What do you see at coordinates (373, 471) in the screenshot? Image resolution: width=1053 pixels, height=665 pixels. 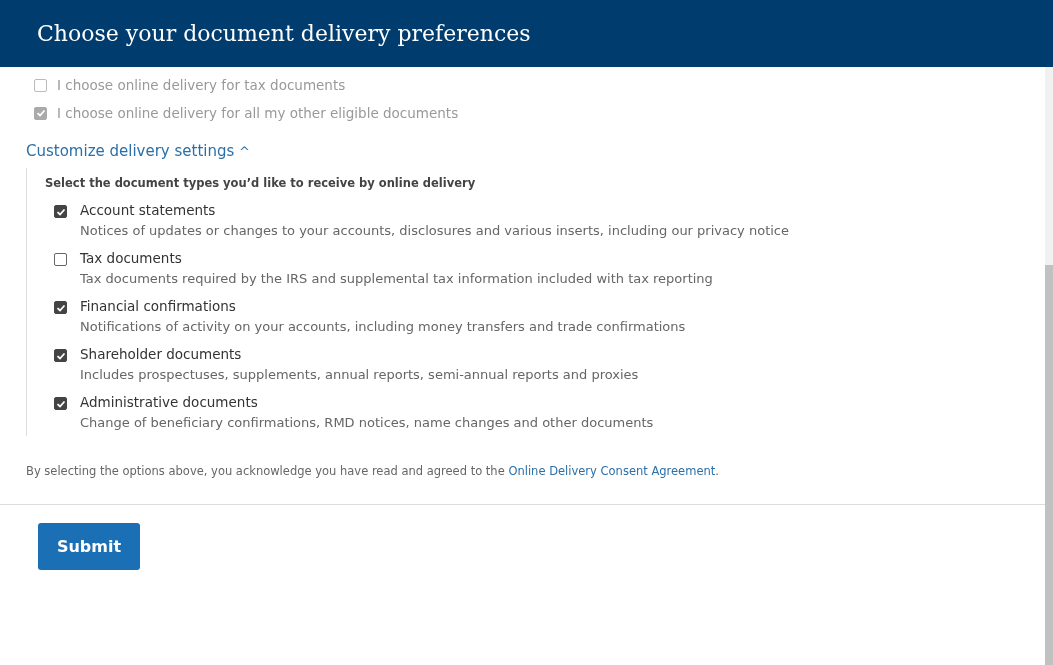 I see `consent-text: By selecting the options above, you acknowledge you have read and agreed to the Online Delivery Consent Agreement.` at bounding box center [373, 471].